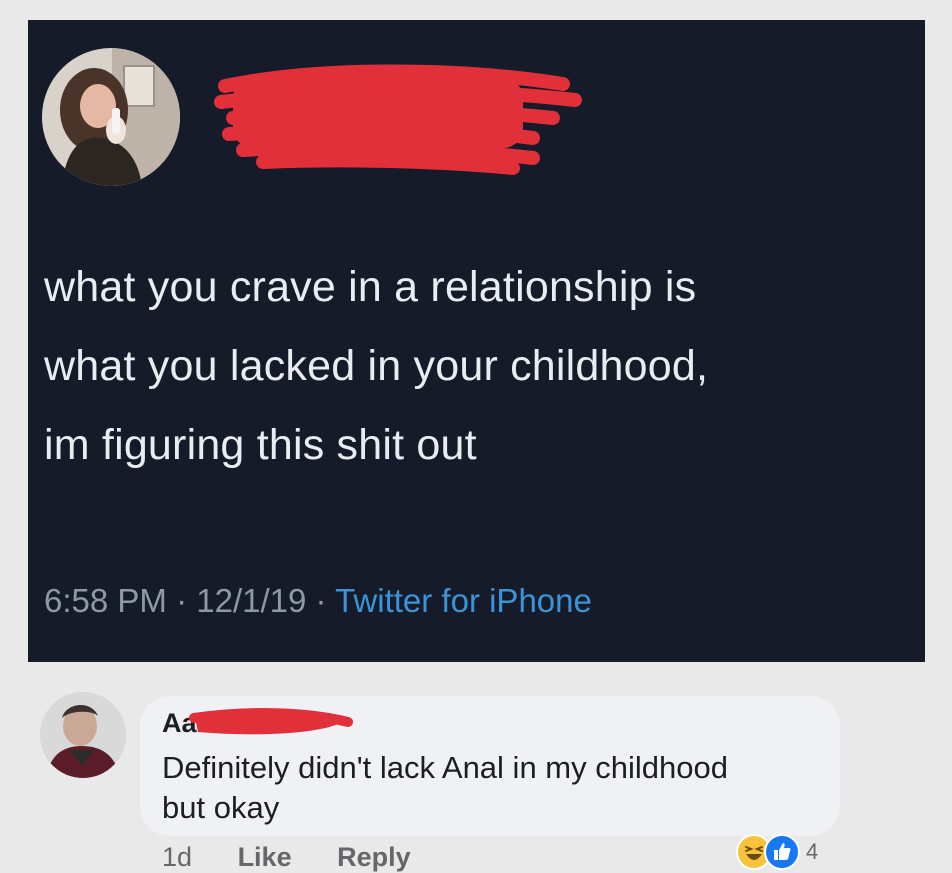 The width and height of the screenshot is (952, 873). I want to click on tweet-meta: 6:58 PM · 12/1/19 · Twitter for iPhone, so click(318, 601).